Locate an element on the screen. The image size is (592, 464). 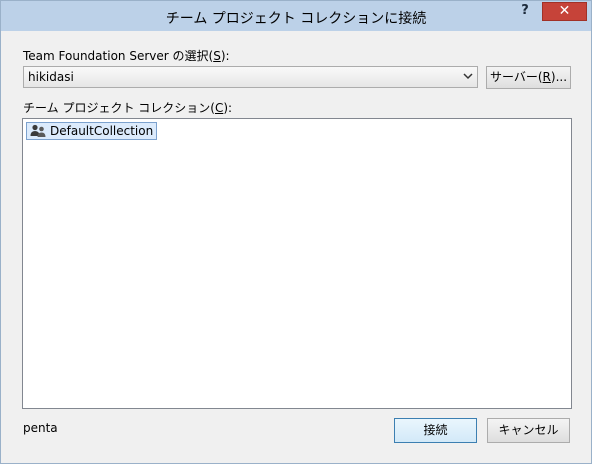
window-title: チーム プロジェクト コレクションに接続 is located at coordinates (296, 19).